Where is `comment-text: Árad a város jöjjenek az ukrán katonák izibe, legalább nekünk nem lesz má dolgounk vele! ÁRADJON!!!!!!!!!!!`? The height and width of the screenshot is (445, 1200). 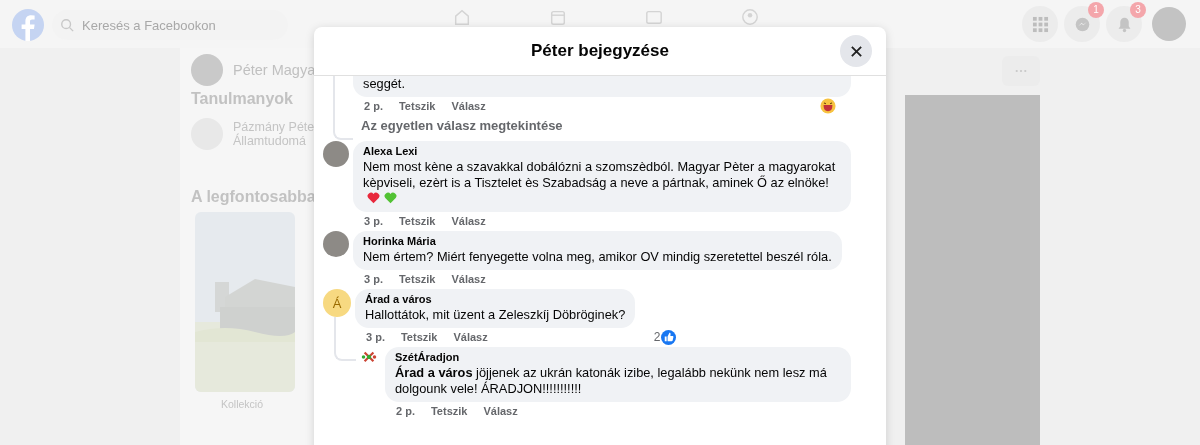
comment-text: Árad a város jöjjenek az ukrán katonák izibe, legalább nekünk nem lesz má dolgounk vele! ÁRADJON!!!!!!!!!!! is located at coordinates (611, 381).